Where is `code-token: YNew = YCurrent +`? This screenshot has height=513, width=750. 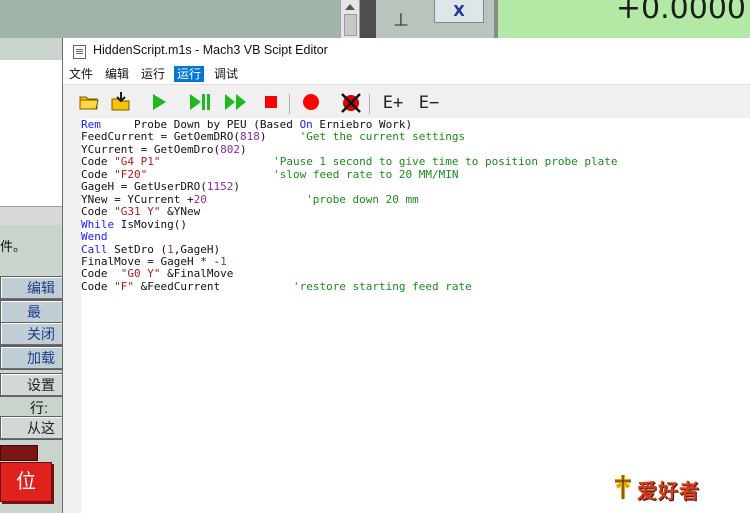 code-token: YNew = YCurrent + is located at coordinates (137, 199).